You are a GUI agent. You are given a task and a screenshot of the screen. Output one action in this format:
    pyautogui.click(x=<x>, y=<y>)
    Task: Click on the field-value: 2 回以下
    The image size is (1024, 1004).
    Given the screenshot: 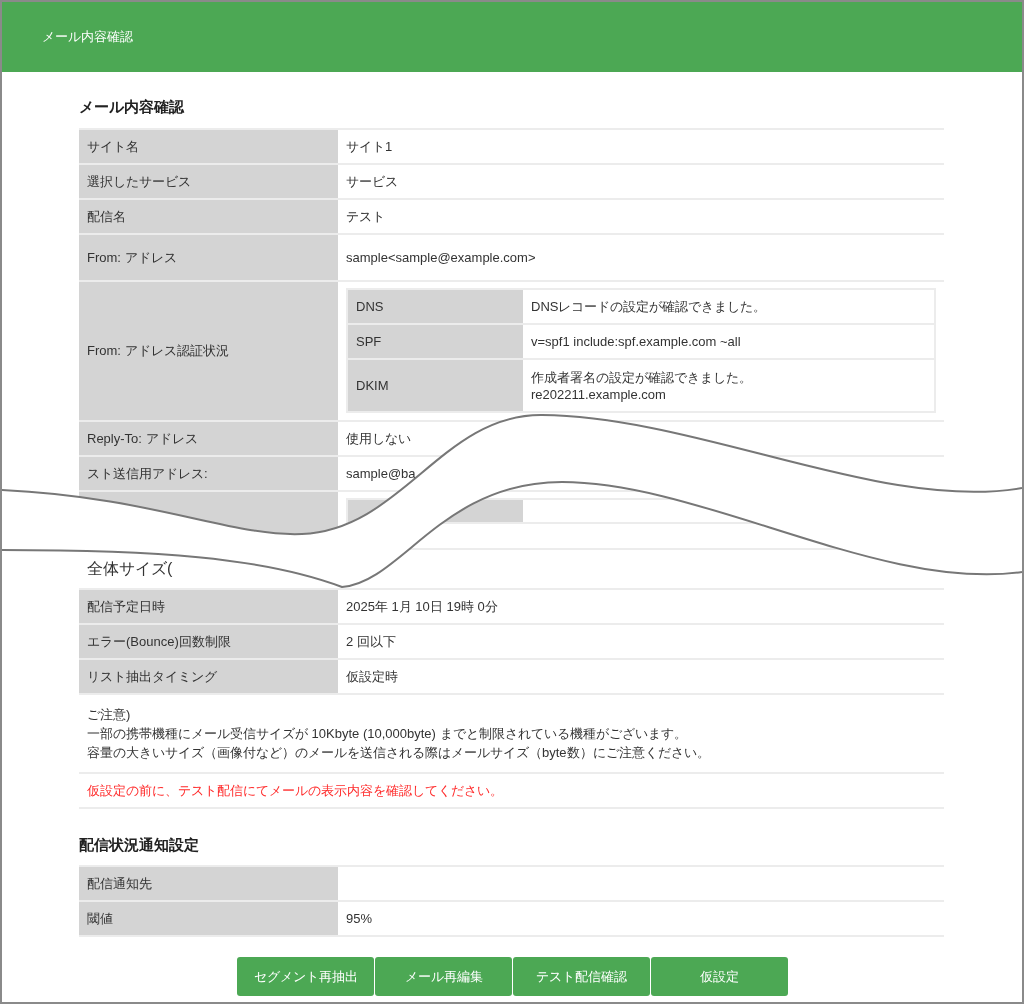 What is the action you would take?
    pyautogui.click(x=371, y=641)
    